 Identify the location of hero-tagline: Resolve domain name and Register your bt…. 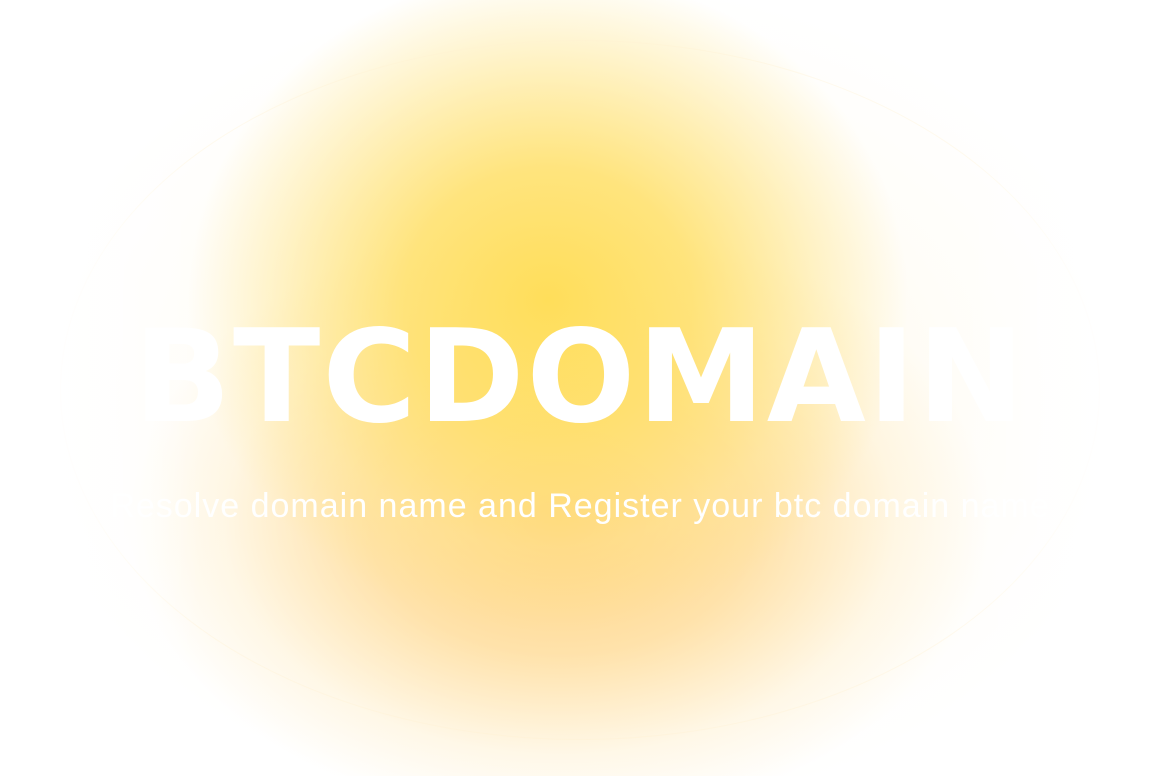
(580, 506).